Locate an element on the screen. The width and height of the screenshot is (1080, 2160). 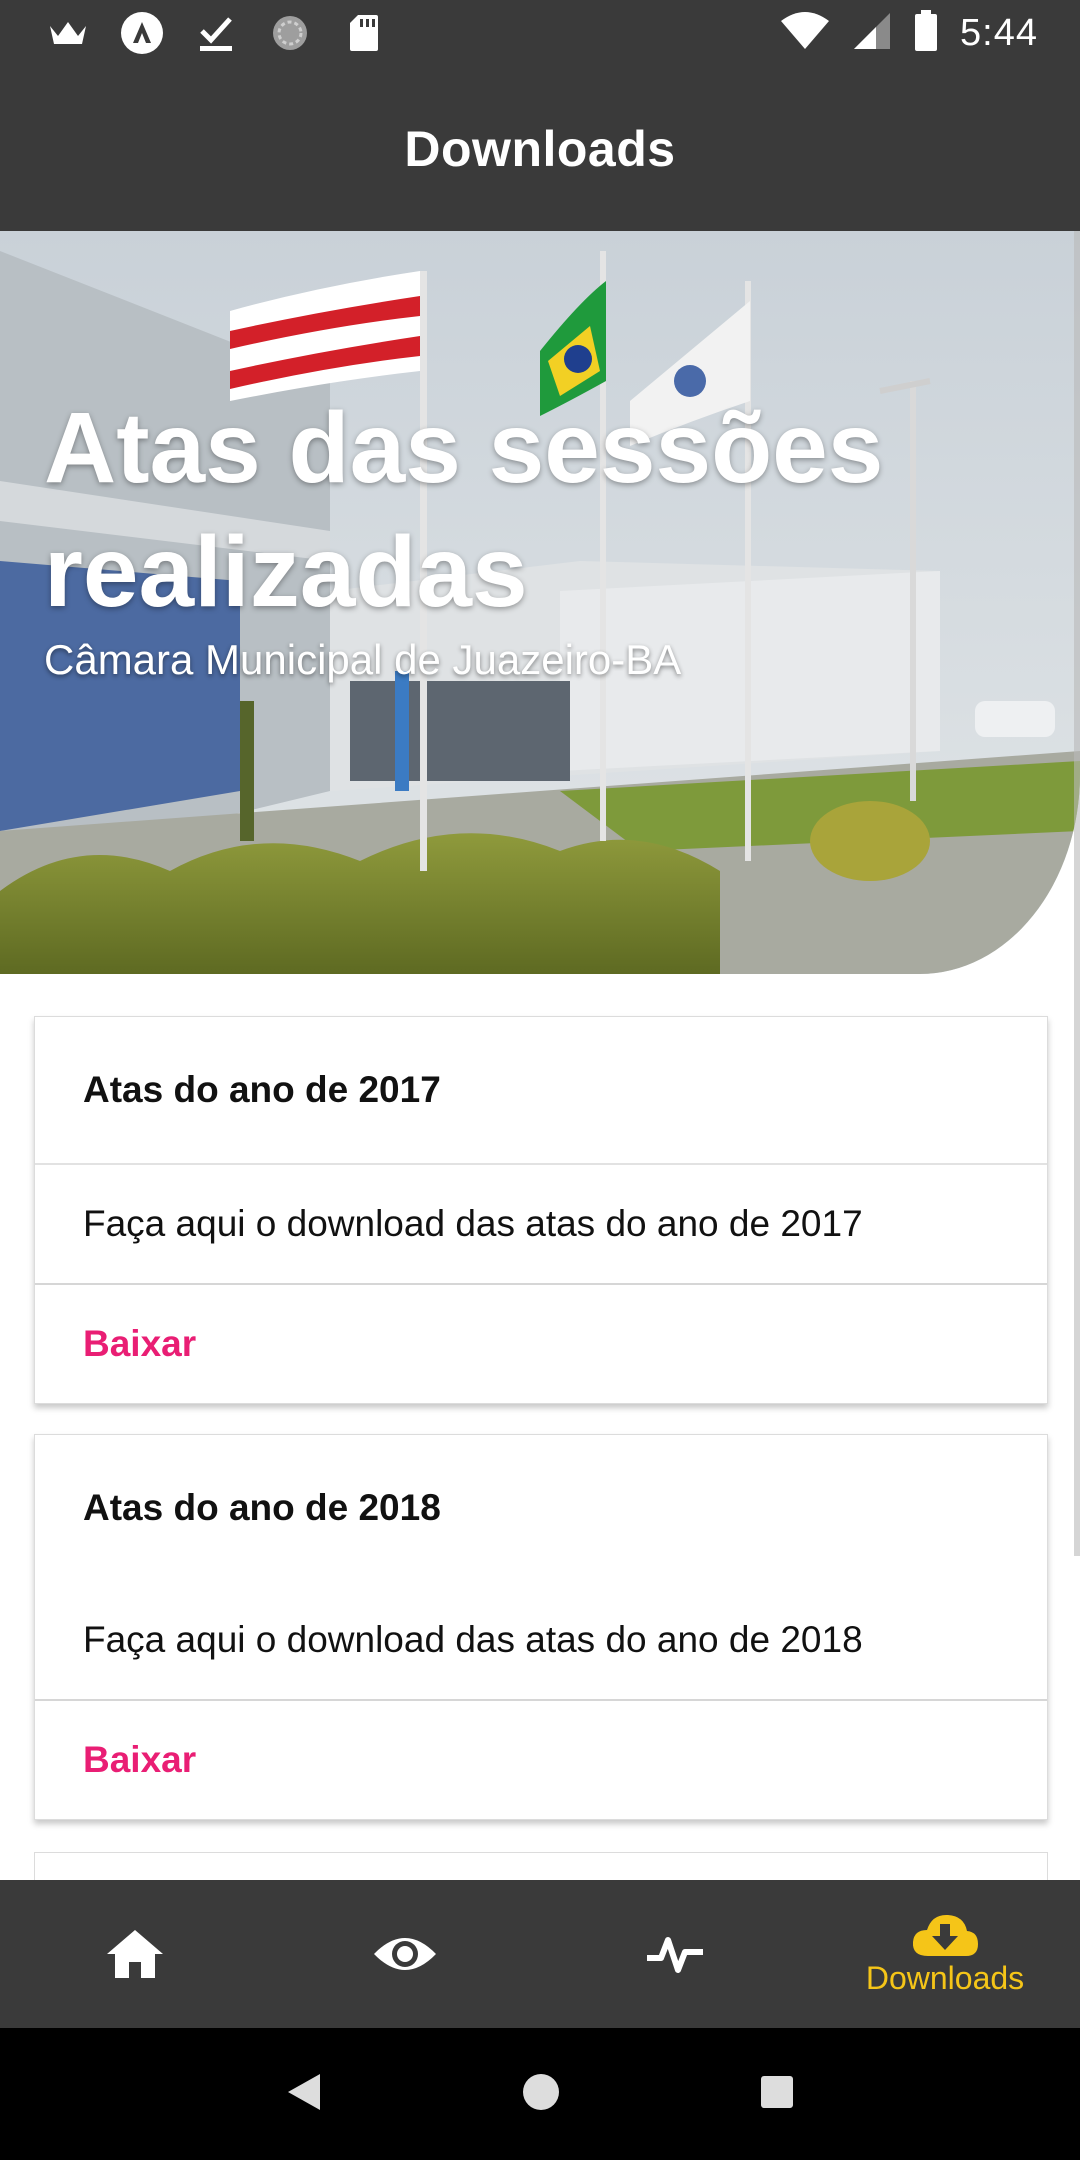
app-bar: Downloads is located at coordinates (540, 148).